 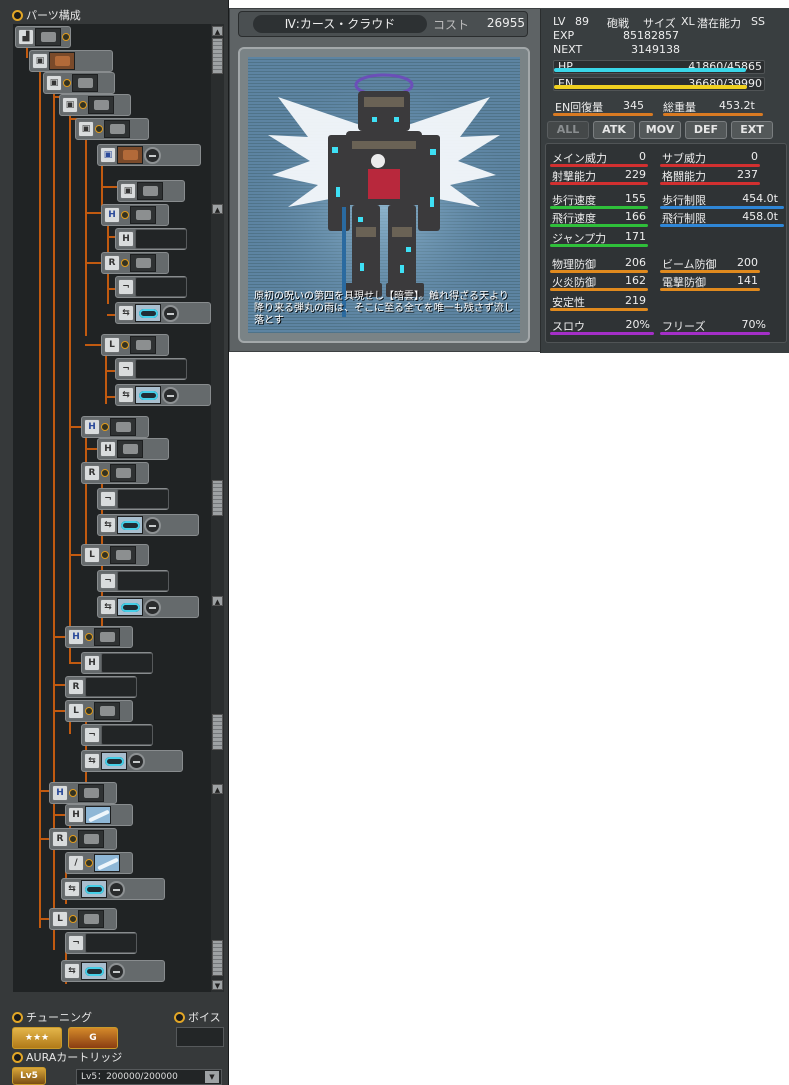 I want to click on aura-select: Lv5：200000/200000 ▼, so click(x=149, y=1077).